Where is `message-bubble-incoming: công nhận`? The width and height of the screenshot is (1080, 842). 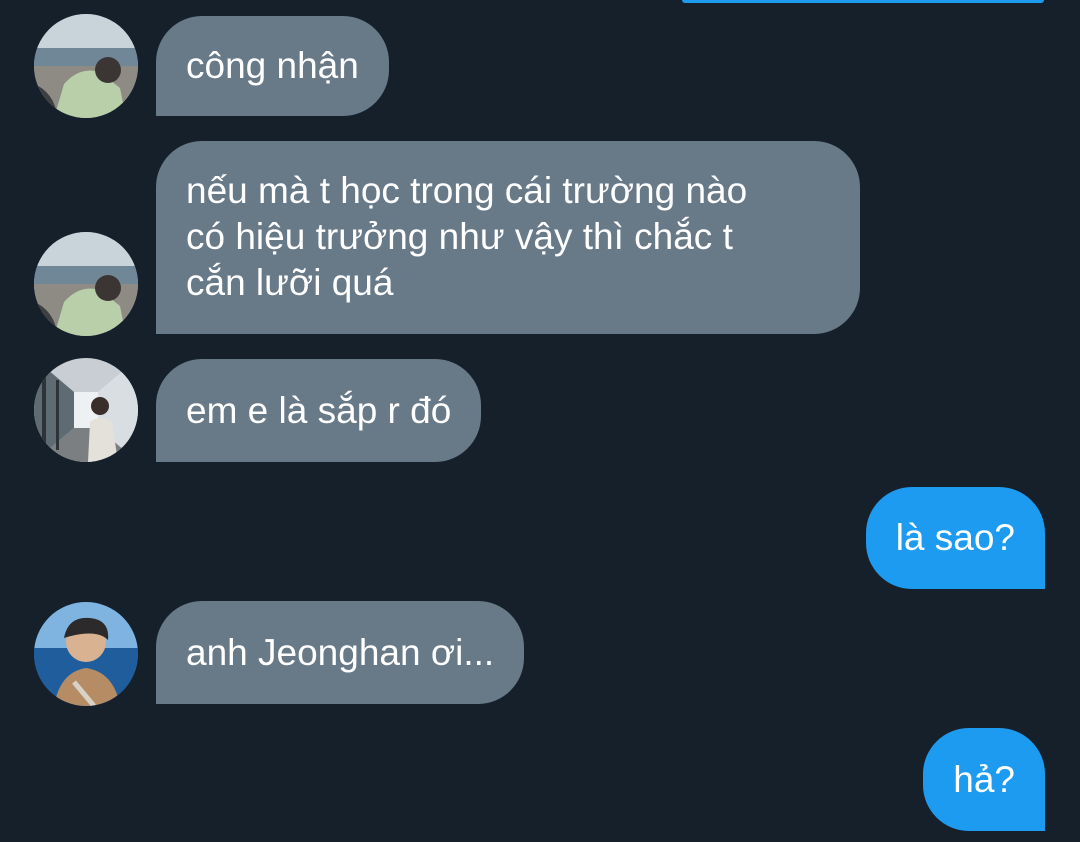
message-bubble-incoming: công nhận is located at coordinates (272, 66).